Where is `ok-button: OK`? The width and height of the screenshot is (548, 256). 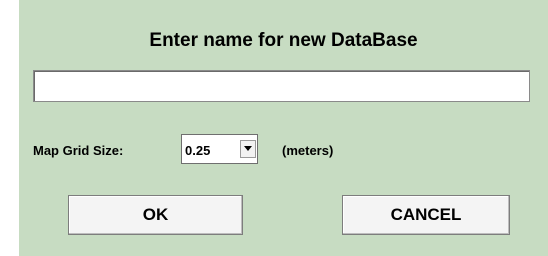 ok-button: OK is located at coordinates (155, 215).